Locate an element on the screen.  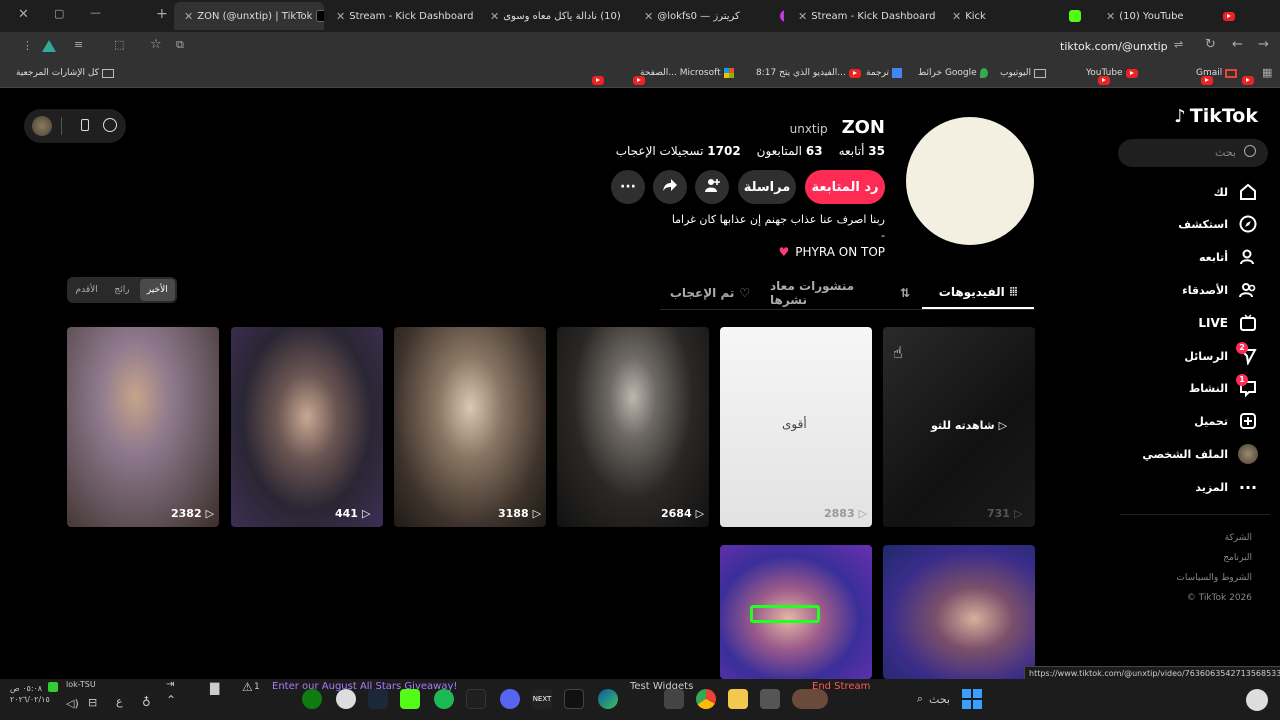
tab-kick: ✕ Kick is located at coordinates (1017, 16).